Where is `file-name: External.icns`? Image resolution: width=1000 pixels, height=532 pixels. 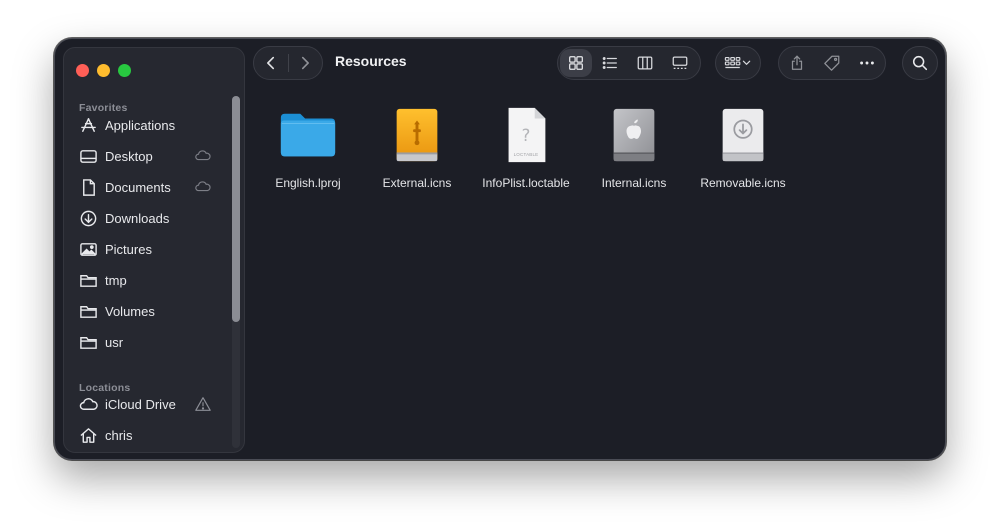
file-name: External.icns is located at coordinates (417, 183).